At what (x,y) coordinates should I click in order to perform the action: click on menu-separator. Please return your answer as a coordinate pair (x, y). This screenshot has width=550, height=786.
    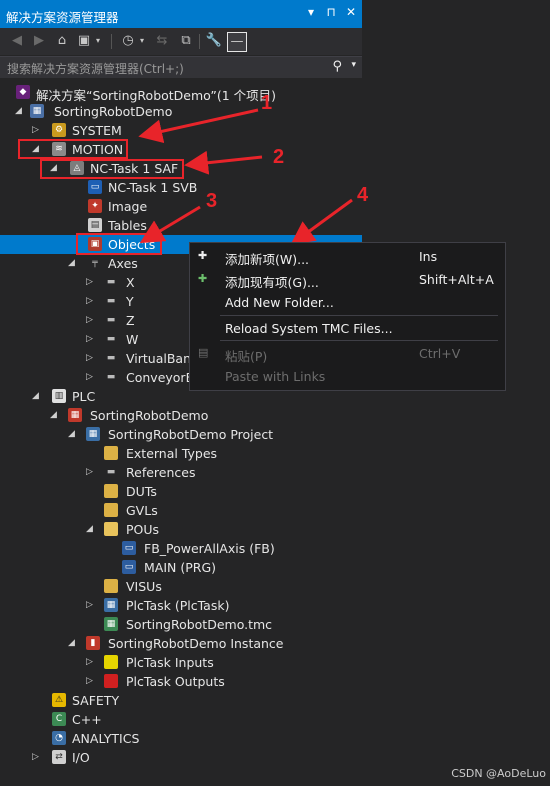
    Looking at the image, I should click on (359, 340).